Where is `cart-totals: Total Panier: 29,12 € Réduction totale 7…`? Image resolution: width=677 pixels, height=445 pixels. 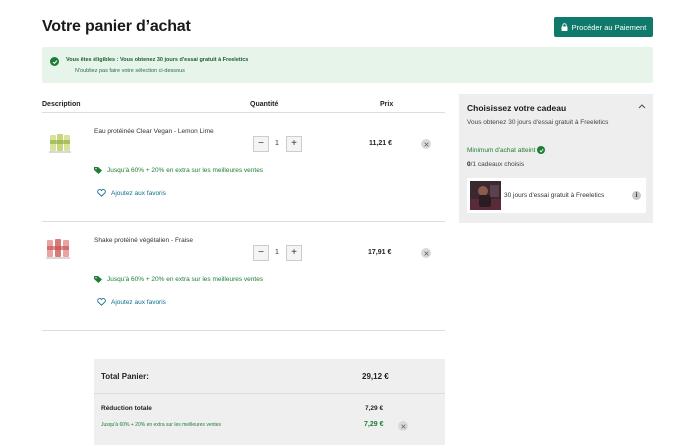 cart-totals: Total Panier: 29,12 € Réduction totale 7… is located at coordinates (269, 402).